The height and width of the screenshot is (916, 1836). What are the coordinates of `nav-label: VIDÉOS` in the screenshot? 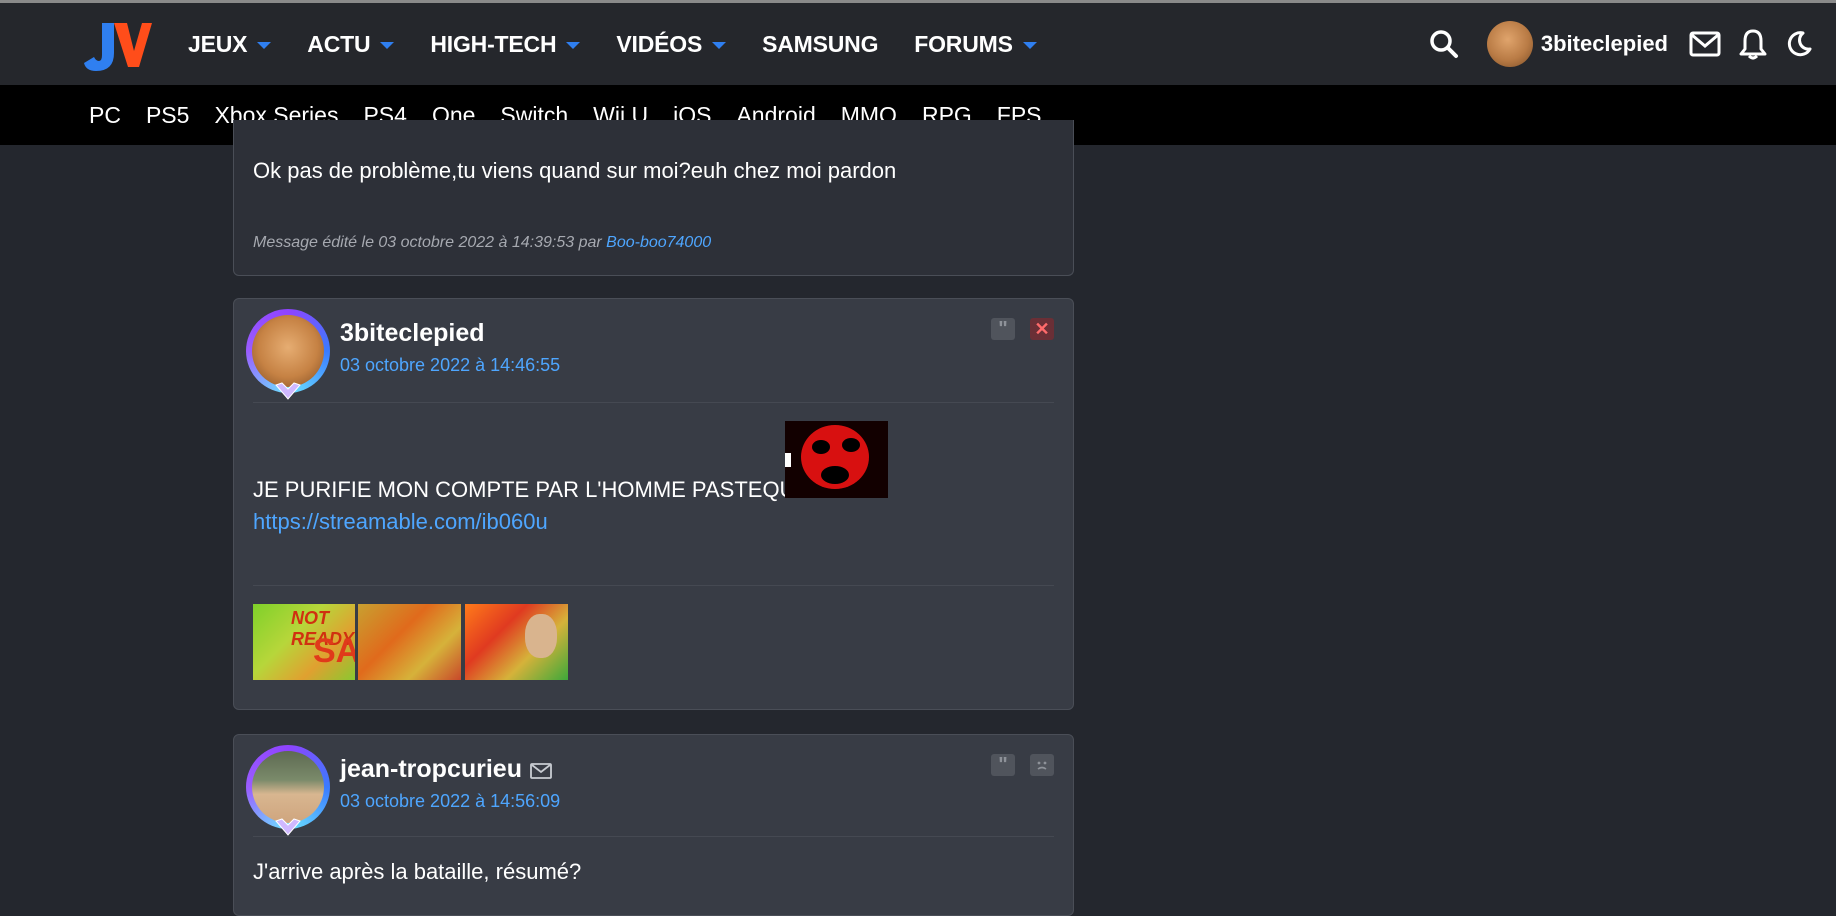 It's located at (659, 43).